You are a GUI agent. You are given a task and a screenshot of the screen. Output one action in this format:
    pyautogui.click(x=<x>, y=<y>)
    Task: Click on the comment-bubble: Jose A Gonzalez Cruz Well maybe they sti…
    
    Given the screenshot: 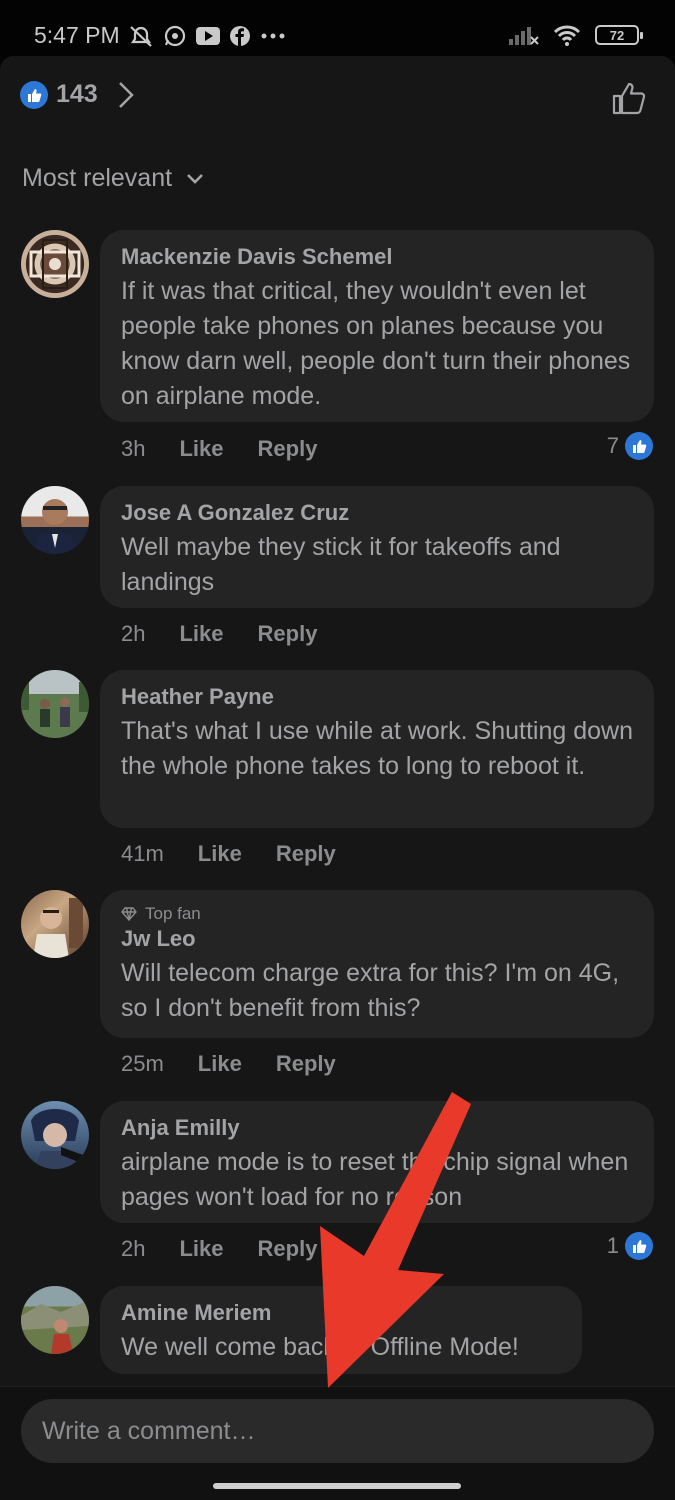 What is the action you would take?
    pyautogui.click(x=377, y=547)
    